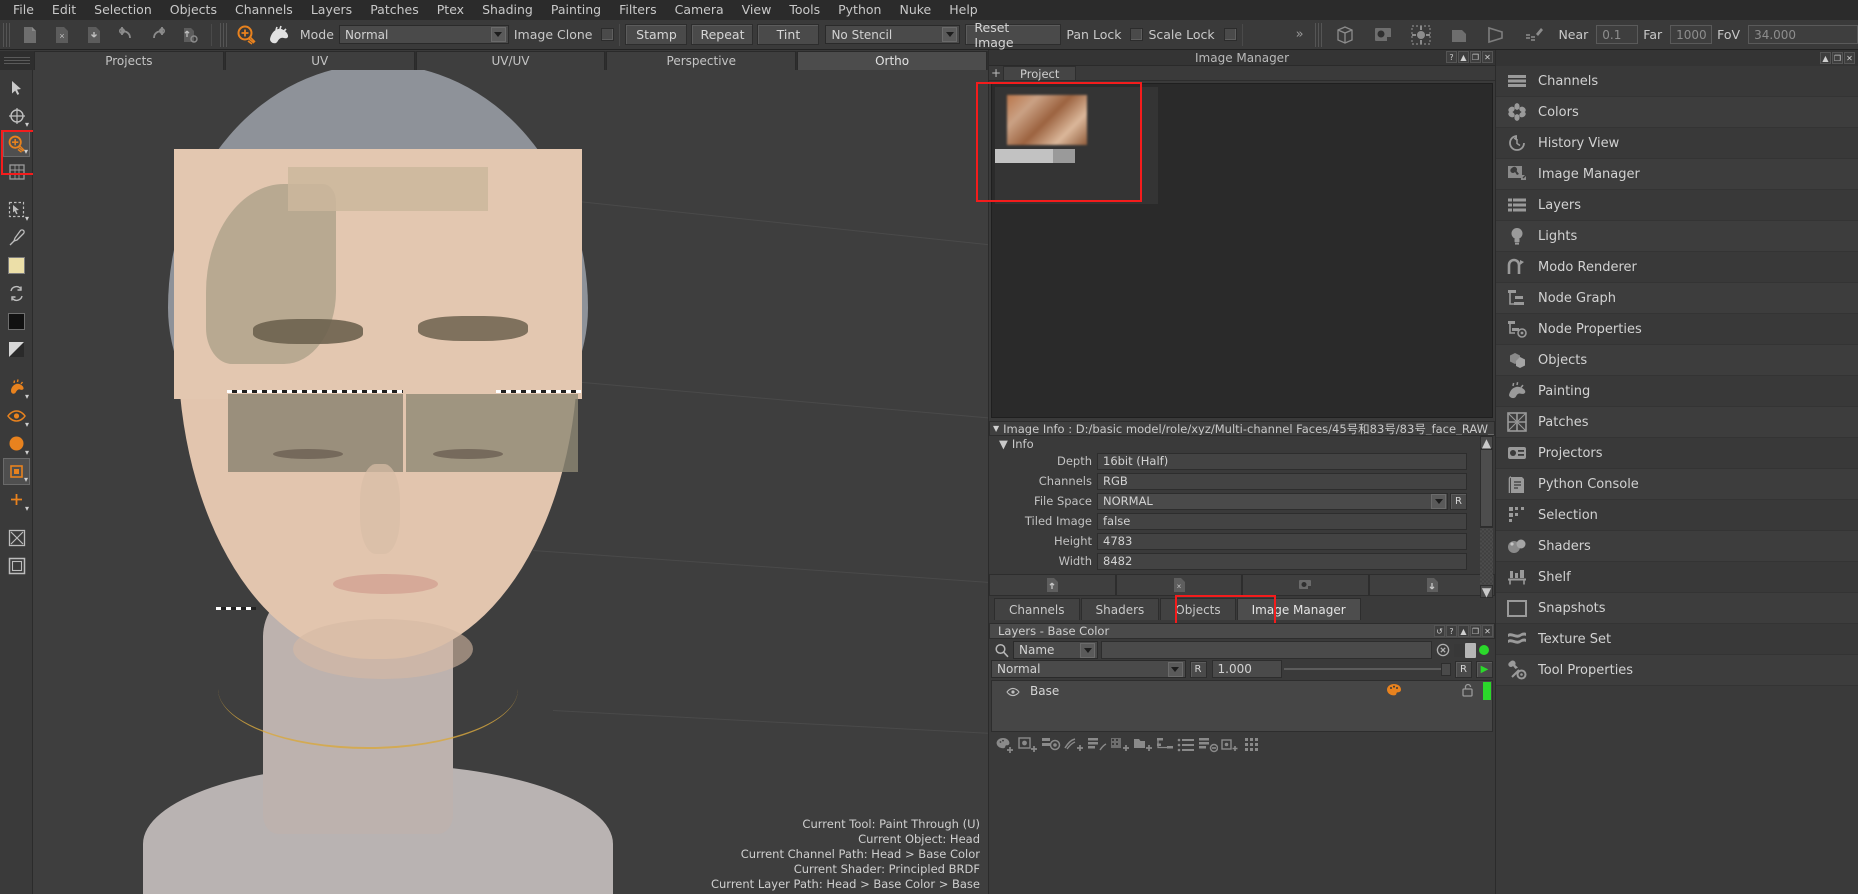 The width and height of the screenshot is (1858, 894). I want to click on layer-list-view-icon, so click(1186, 746).